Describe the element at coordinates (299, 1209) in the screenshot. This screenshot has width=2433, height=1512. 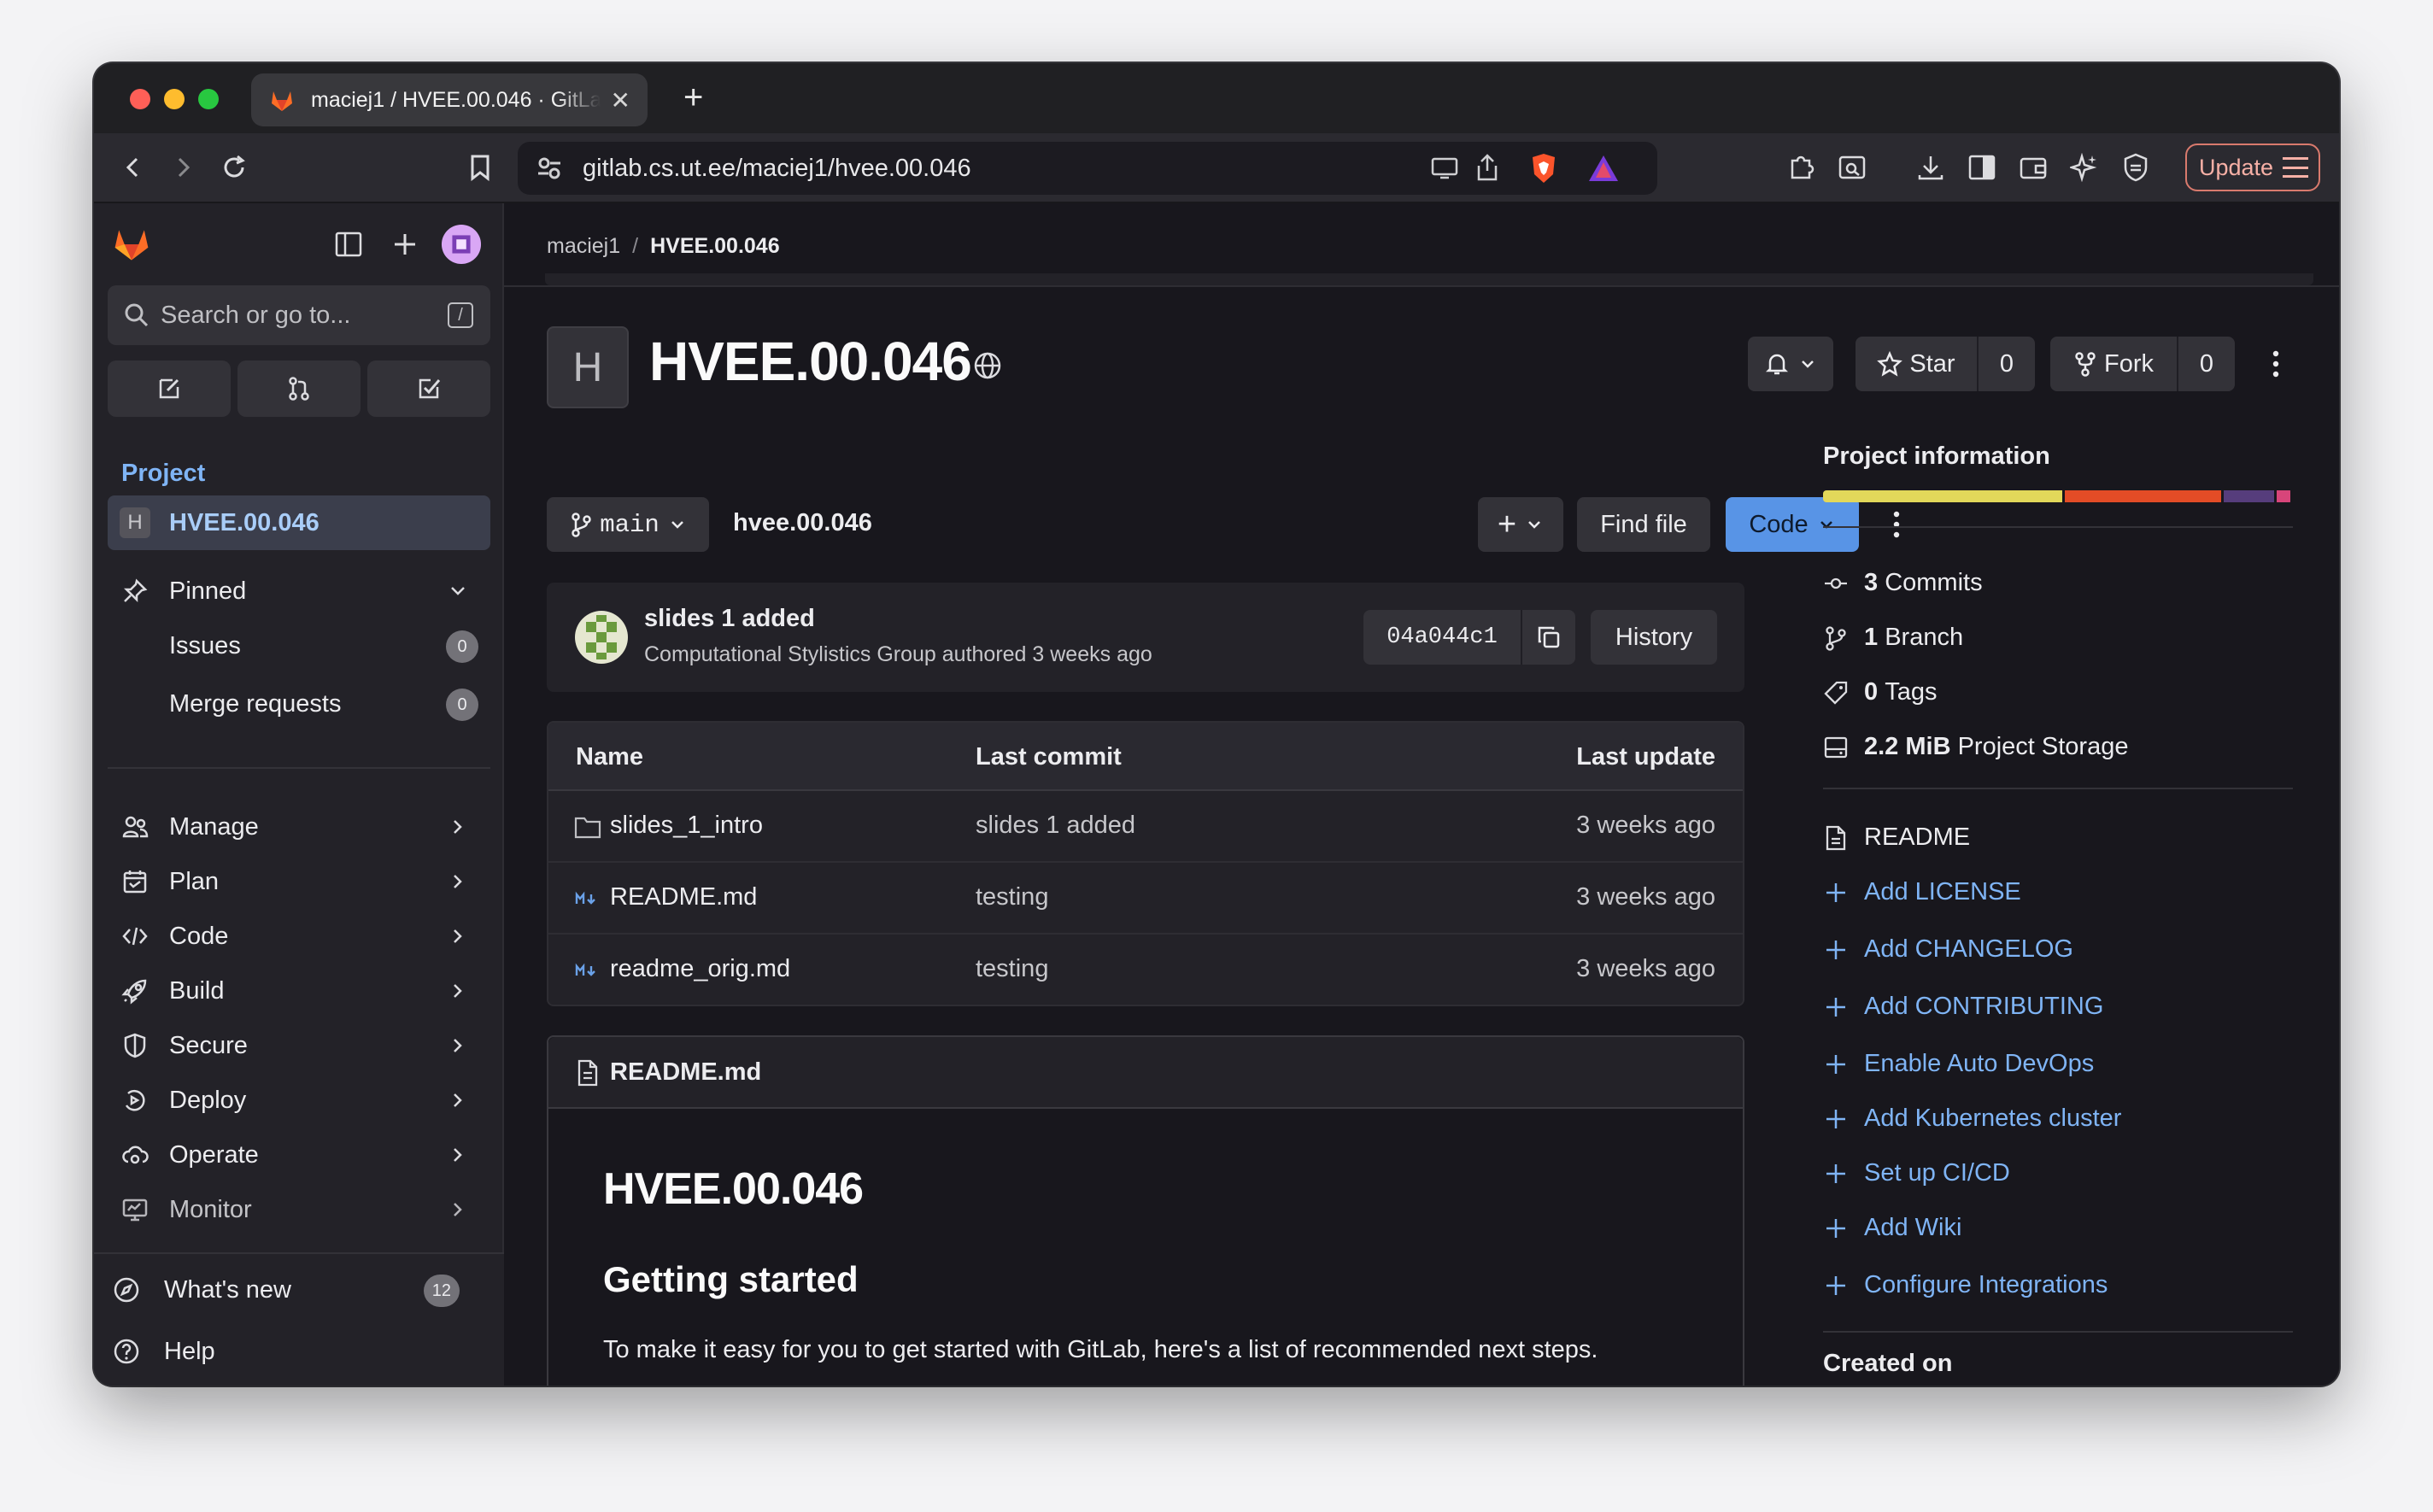
I see `sidebar-item-monitor: Monitor` at that location.